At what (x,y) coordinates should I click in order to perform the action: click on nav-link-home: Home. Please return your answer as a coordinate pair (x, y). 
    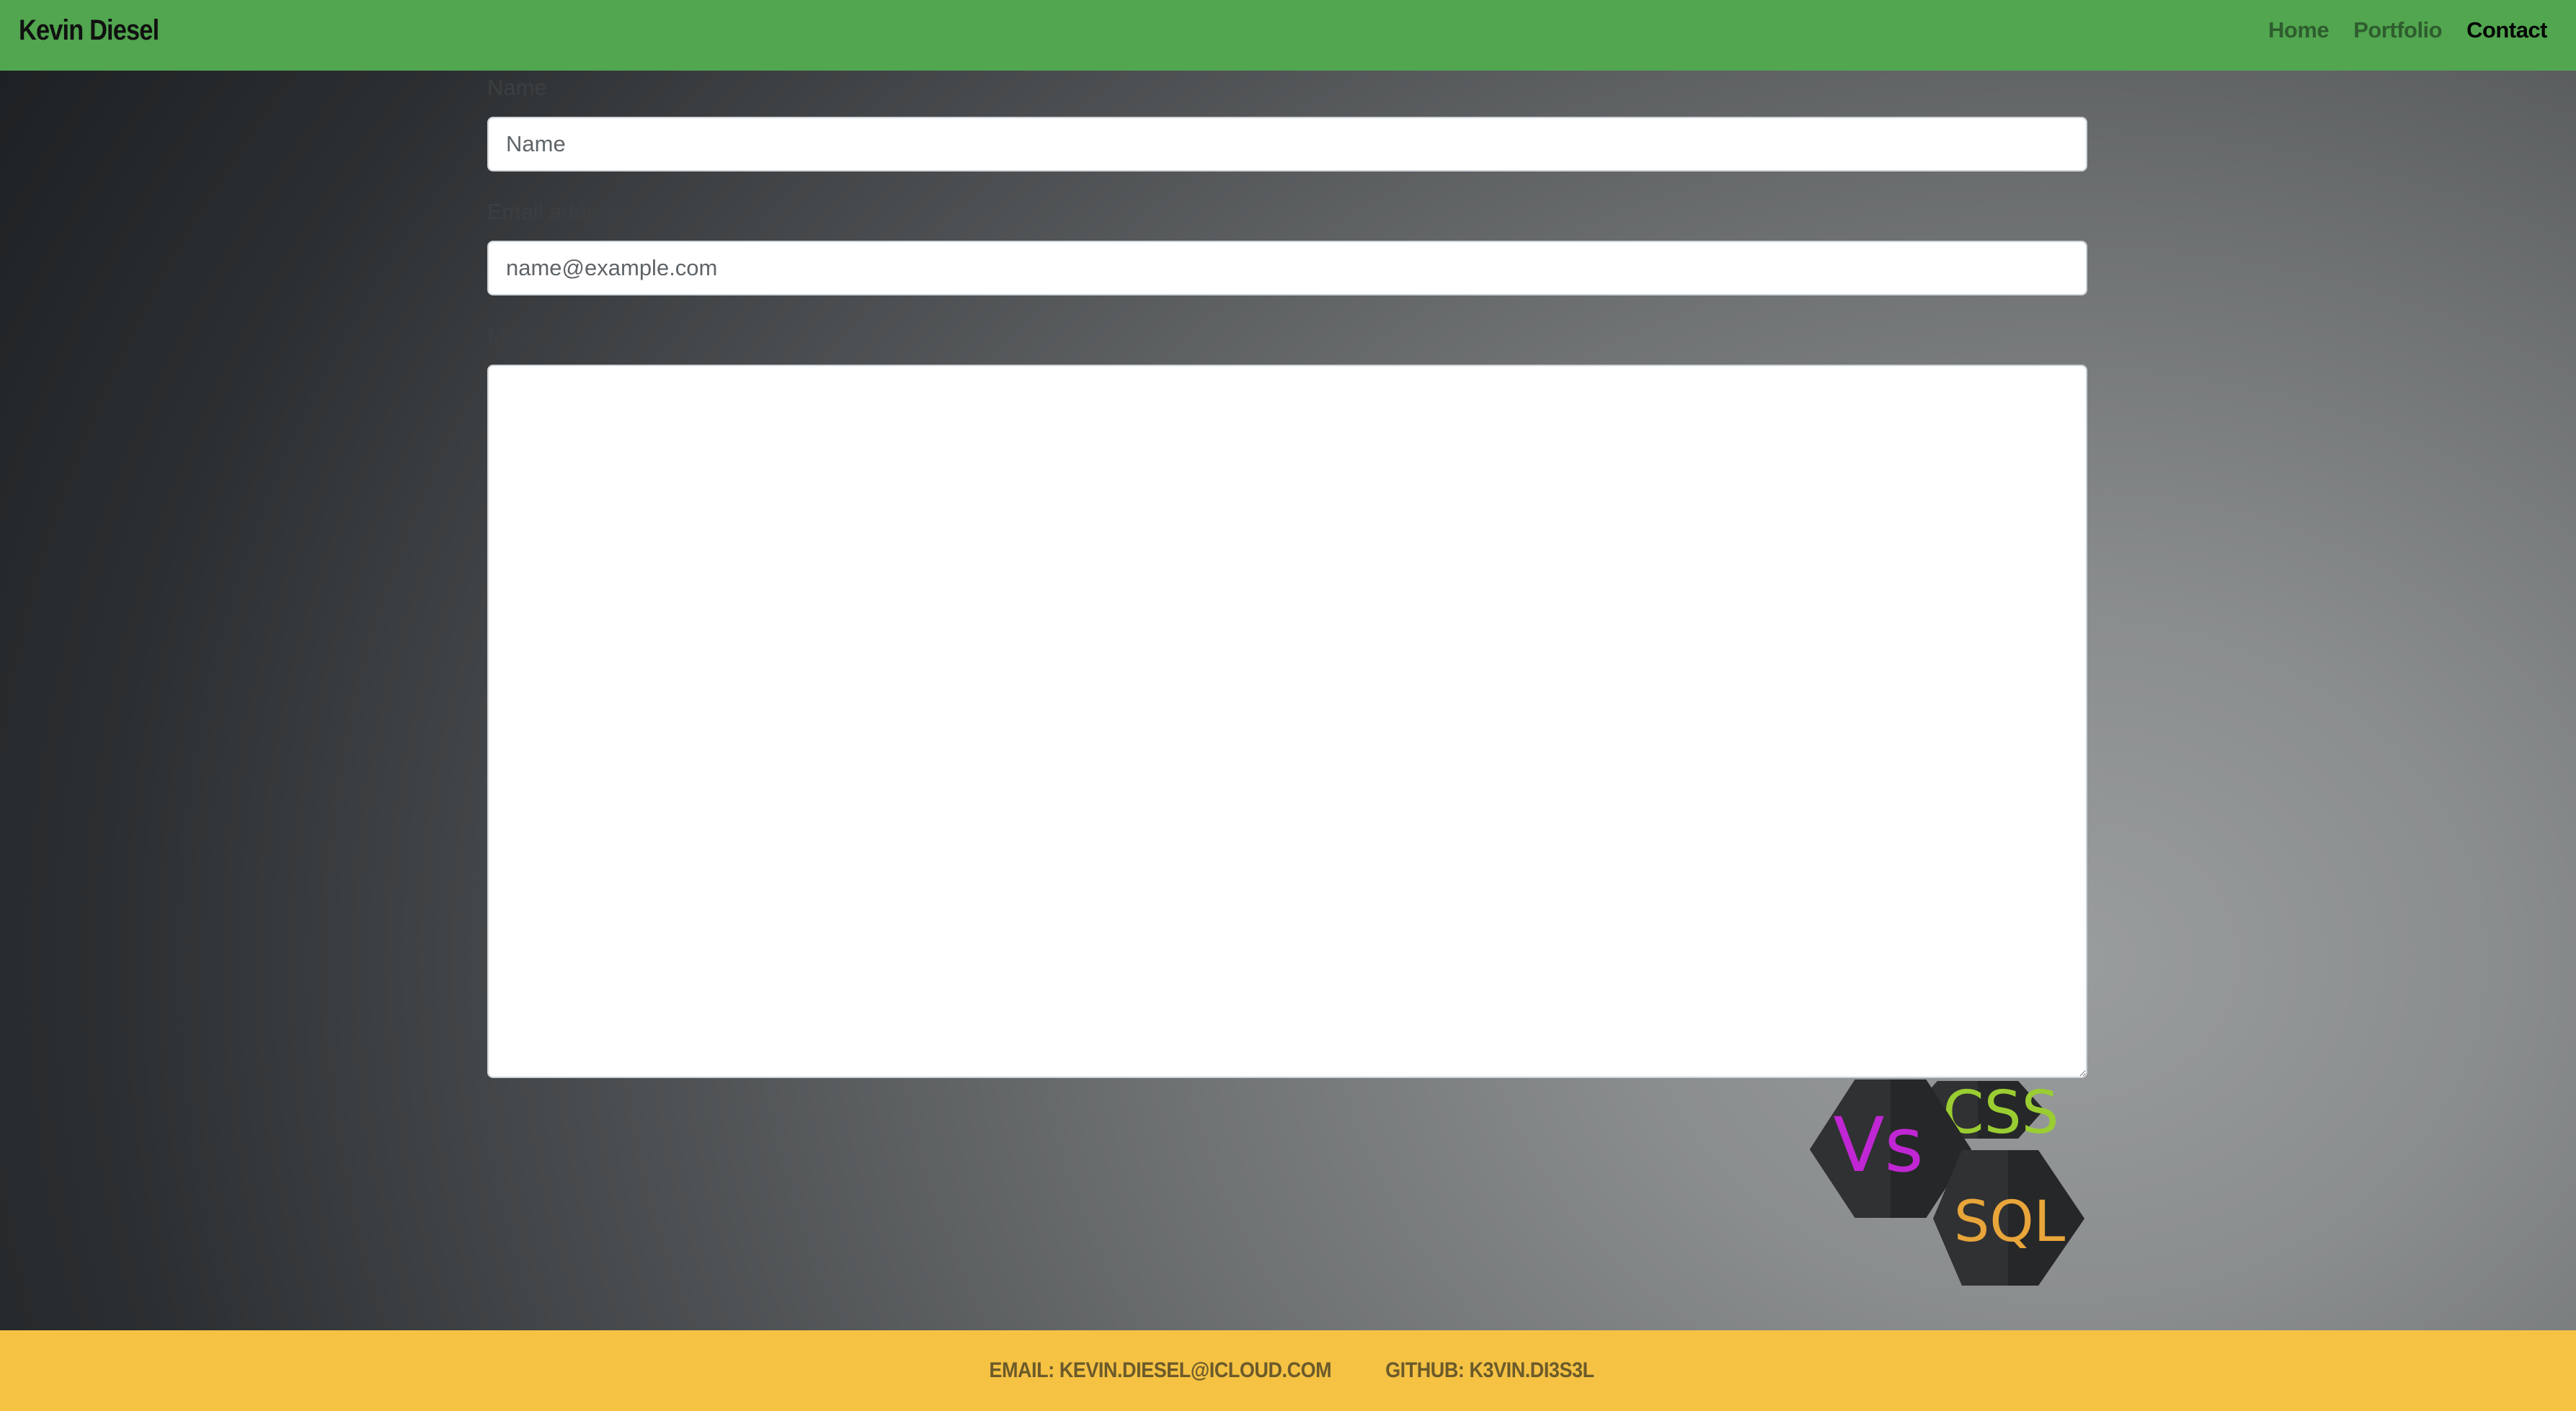
    Looking at the image, I should click on (2298, 30).